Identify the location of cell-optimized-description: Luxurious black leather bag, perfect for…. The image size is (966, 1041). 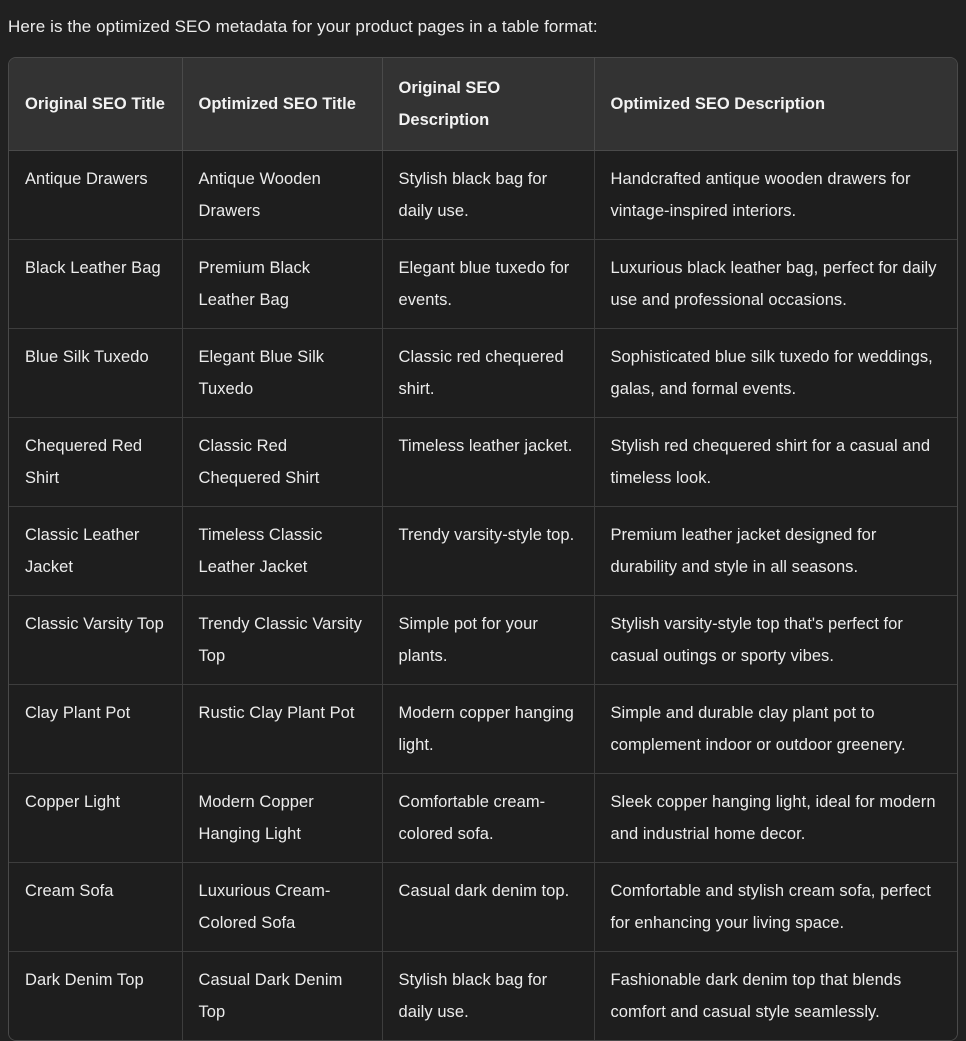
(775, 284).